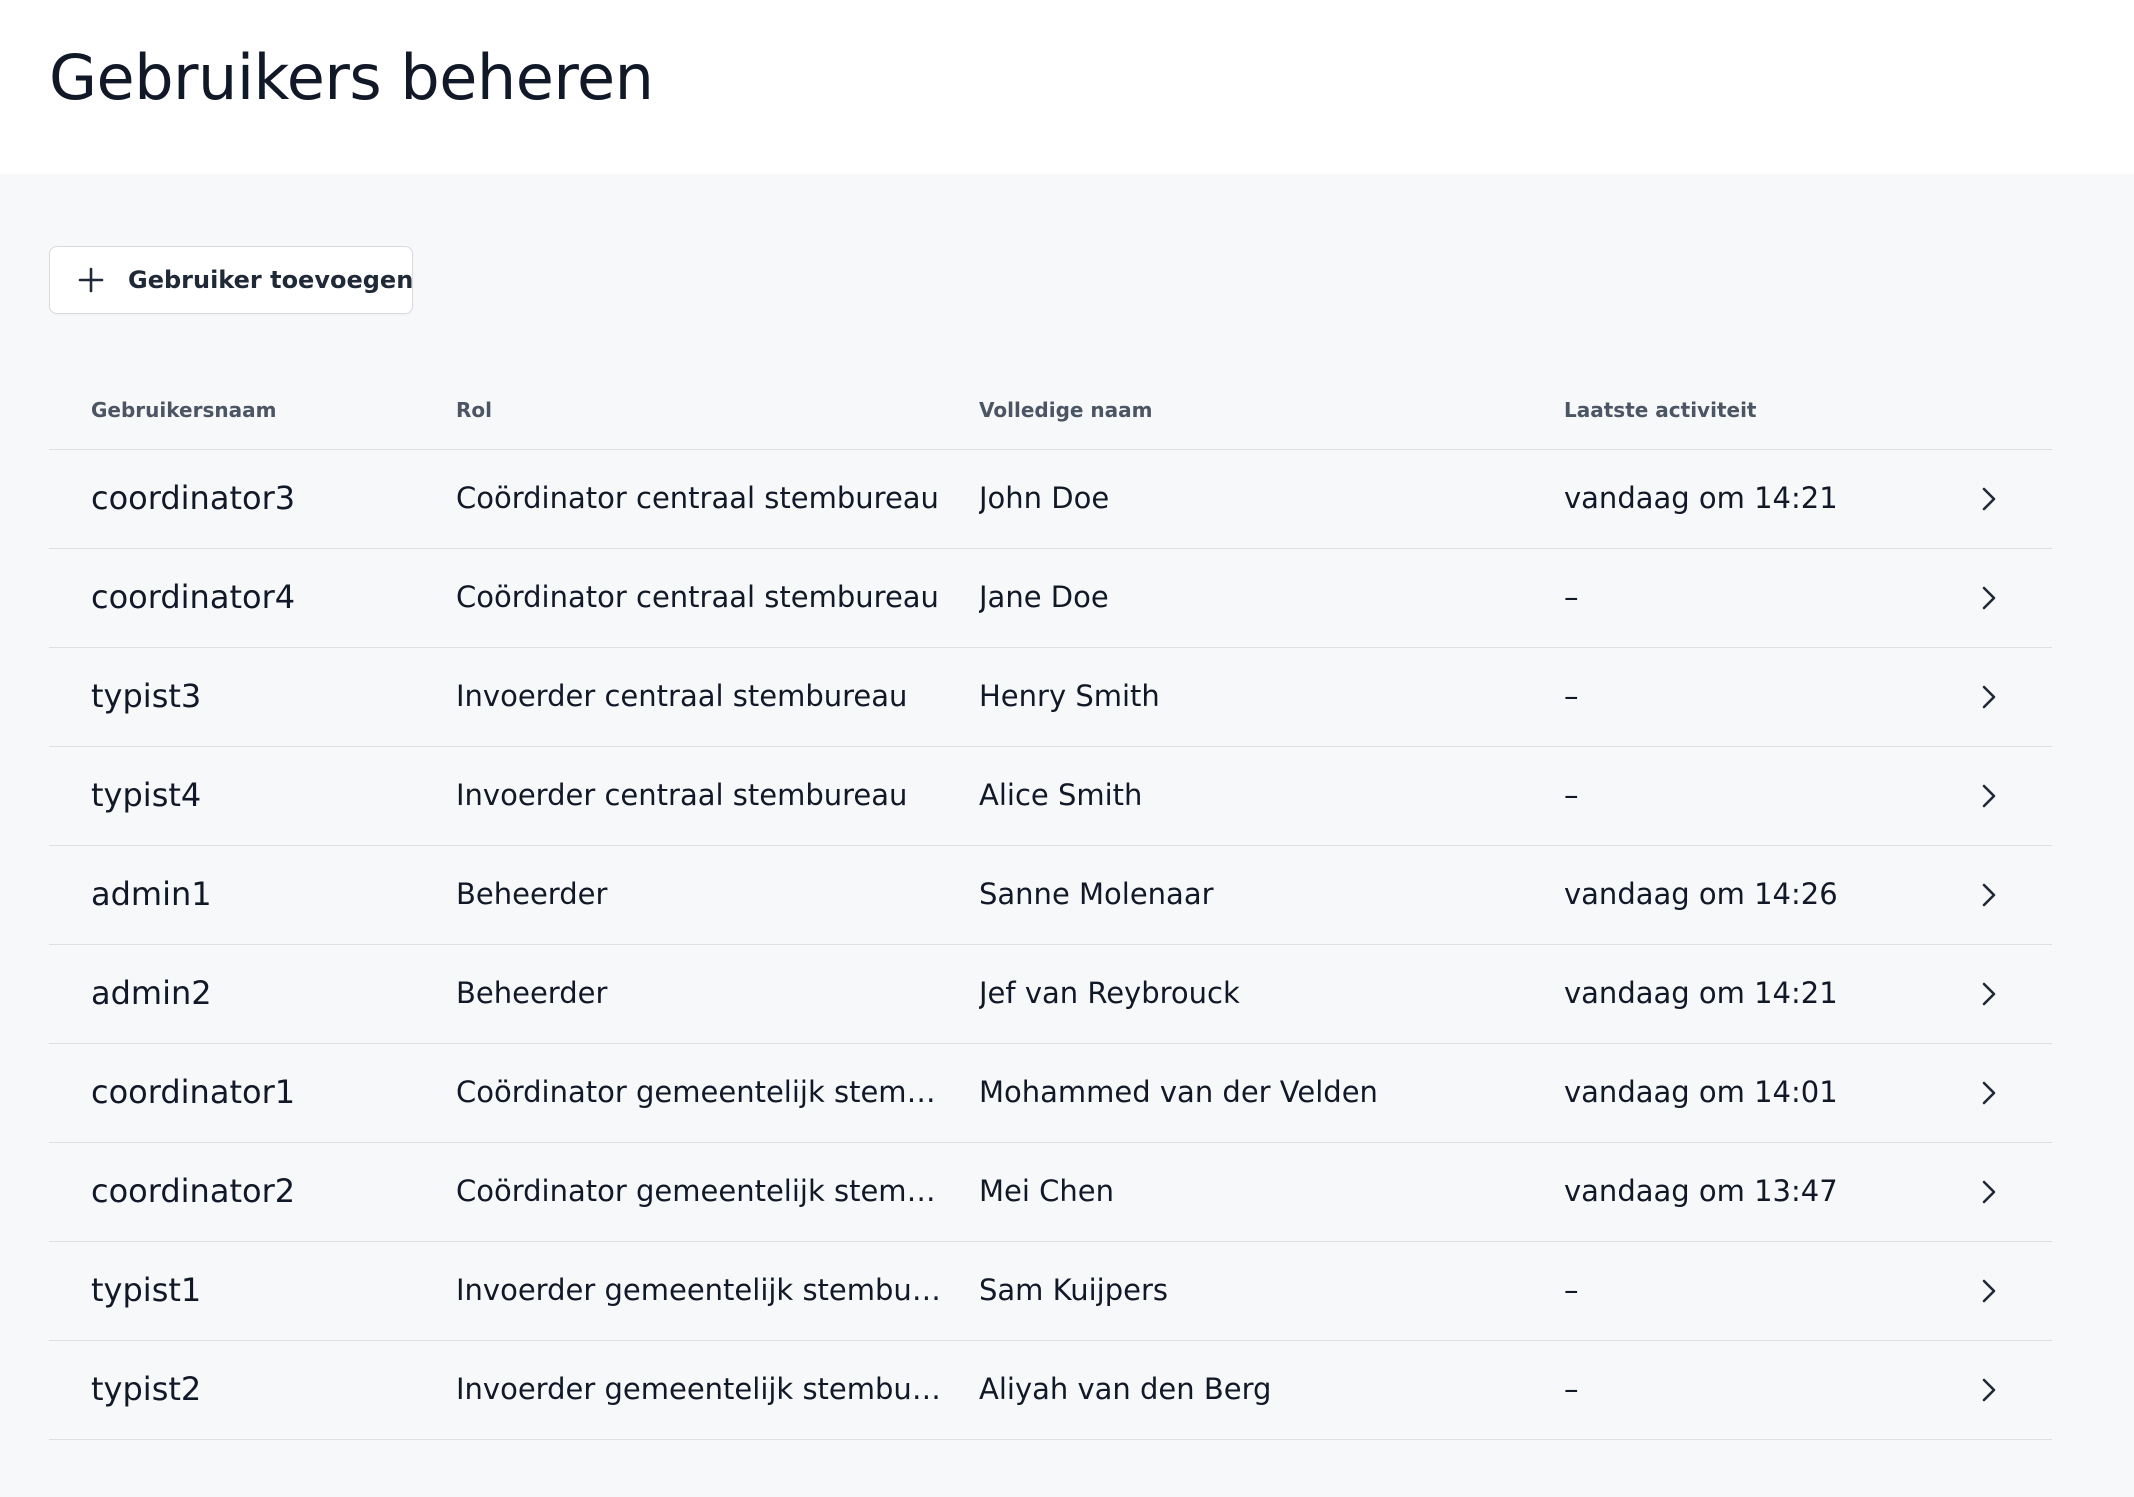 This screenshot has height=1497, width=2134. What do you see at coordinates (151, 894) in the screenshot?
I see `cell-username: admin1` at bounding box center [151, 894].